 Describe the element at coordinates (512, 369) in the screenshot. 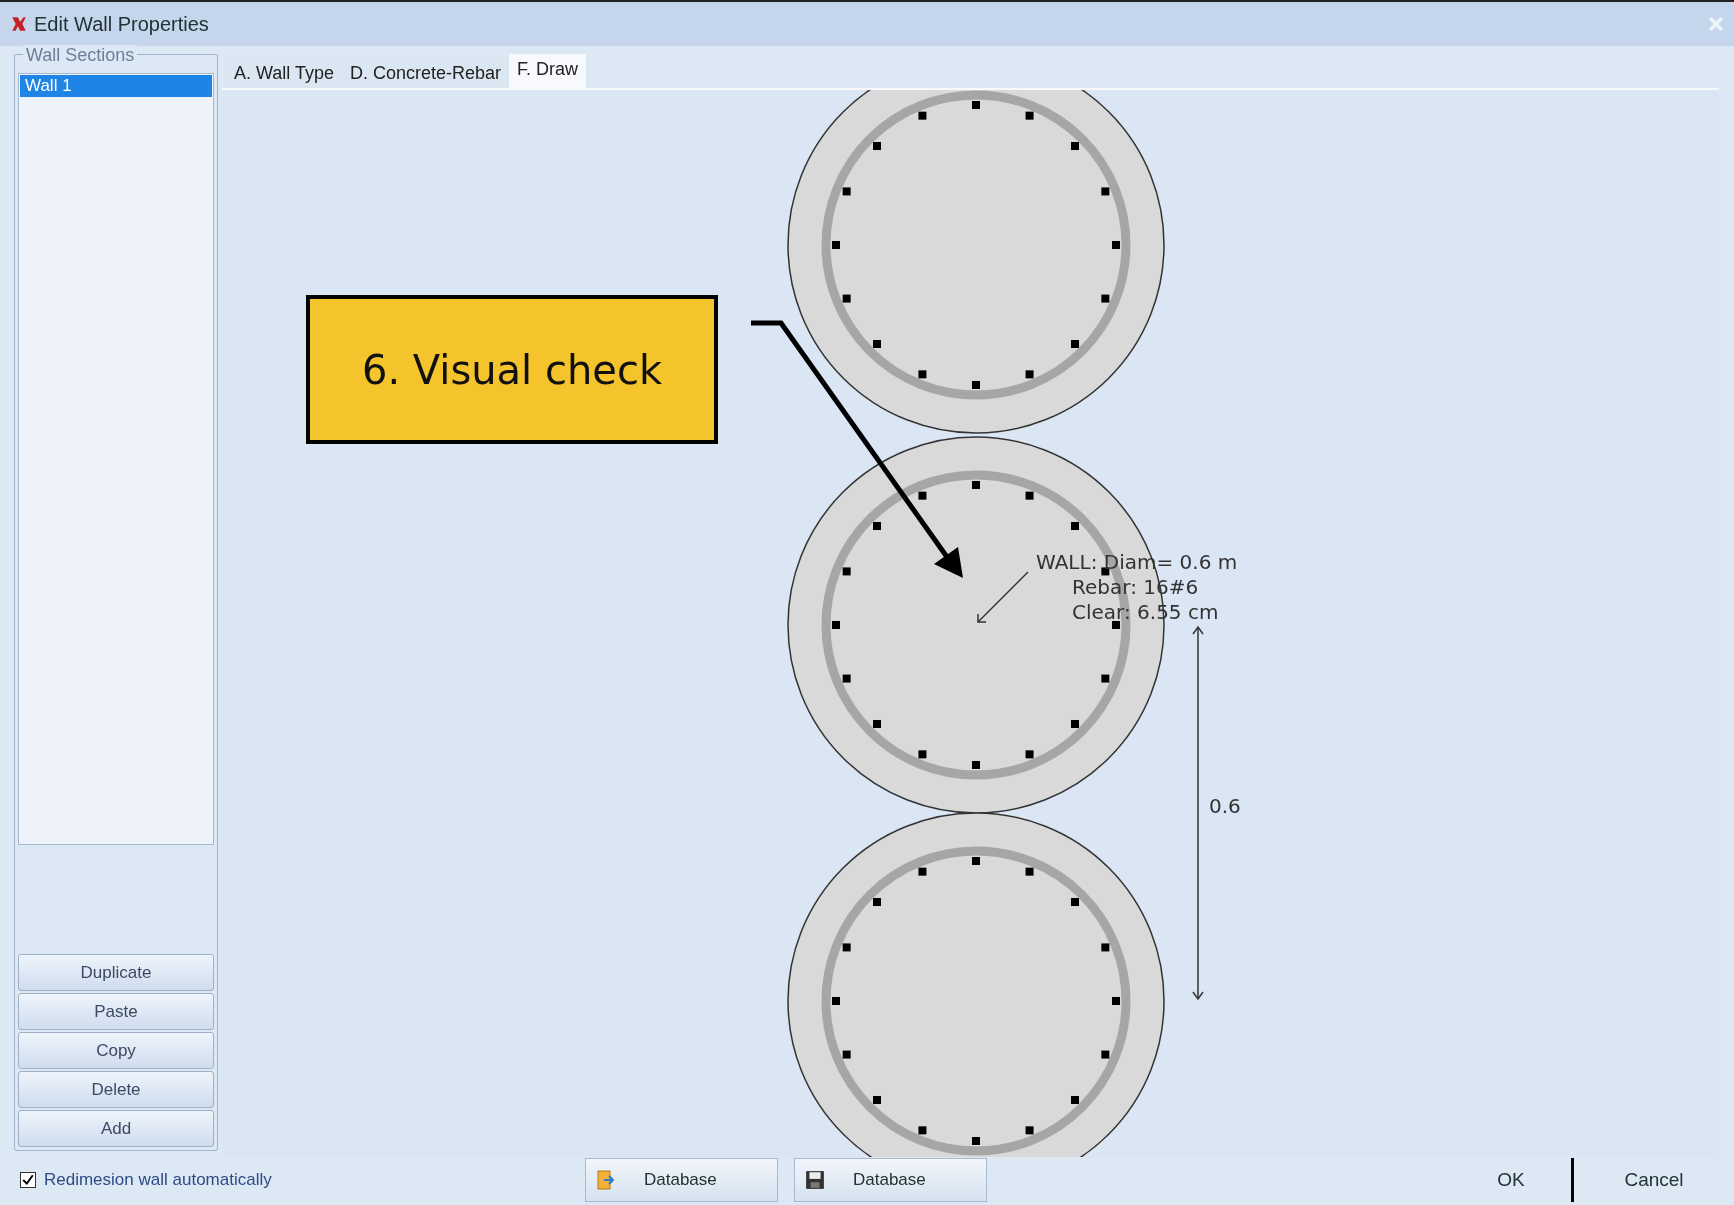

I see `callout-box: 6. Visual check` at that location.